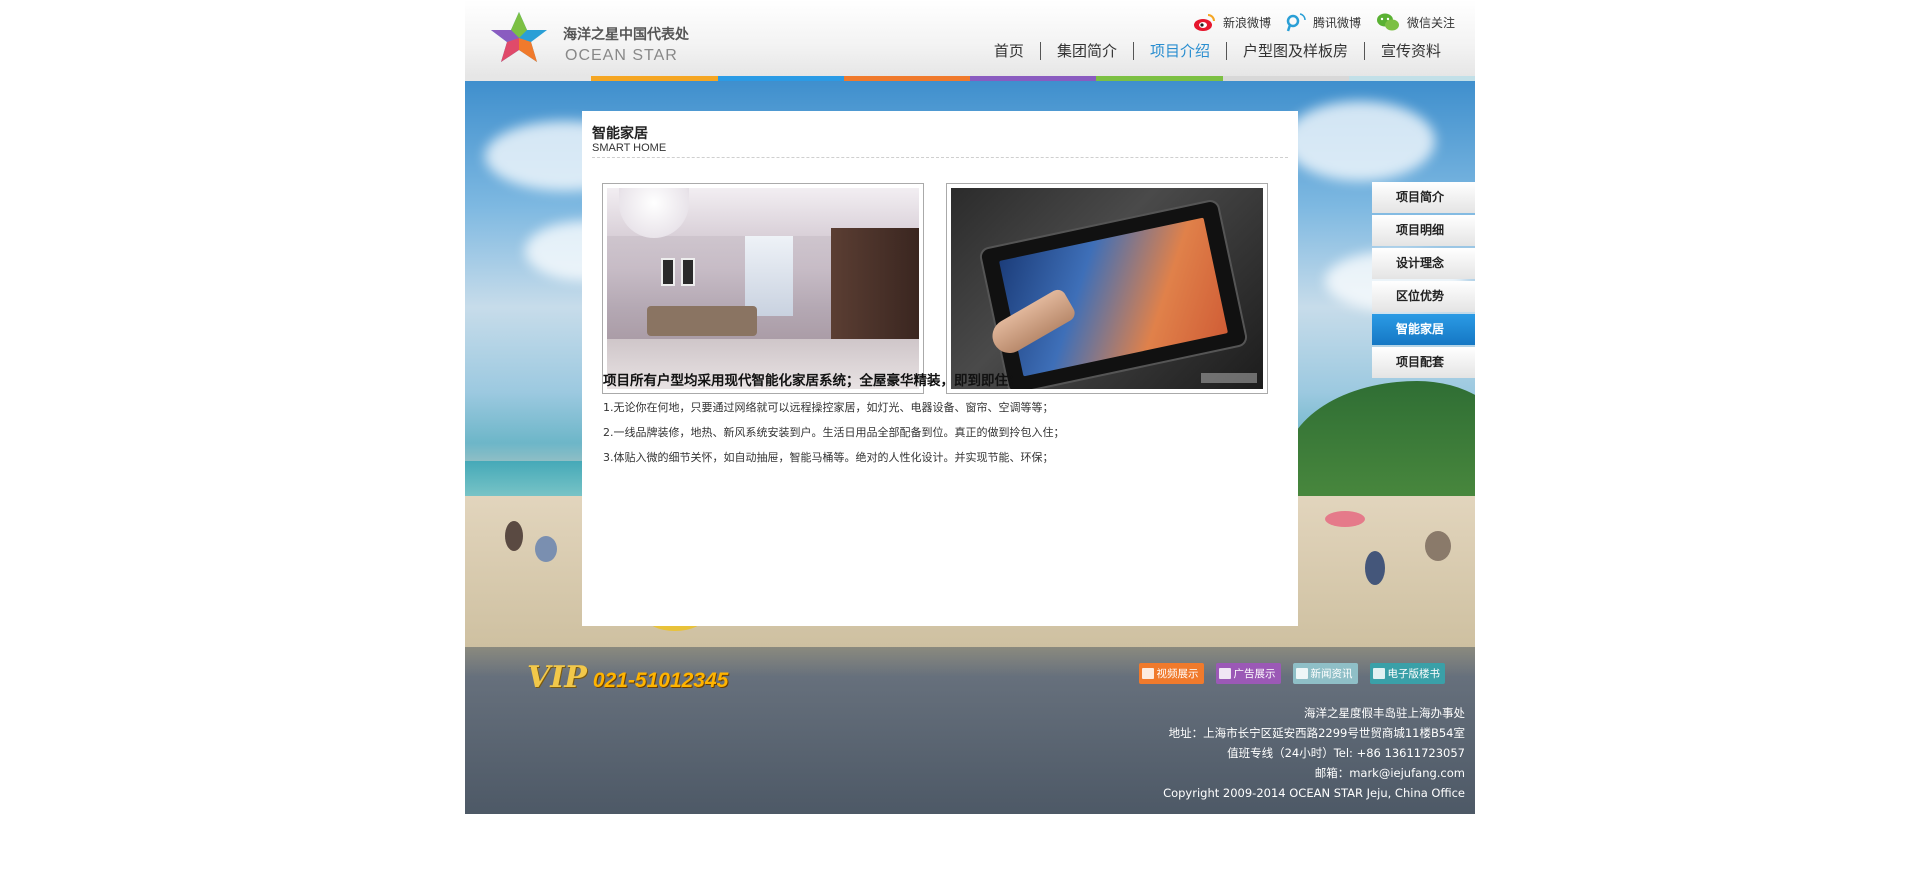 The image size is (1920, 891). I want to click on vip-hotline: VIP 021-51012345, so click(627, 677).